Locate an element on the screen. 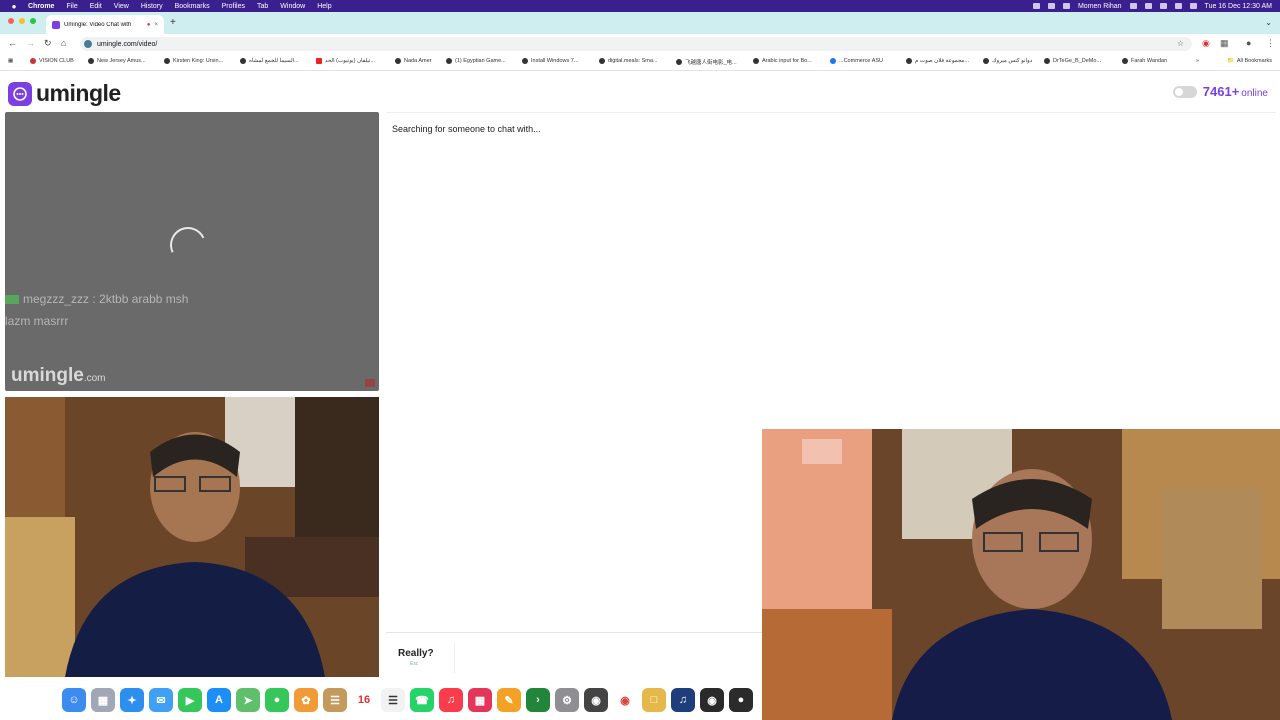  forward-arrow-icon: → is located at coordinates (30, 43).